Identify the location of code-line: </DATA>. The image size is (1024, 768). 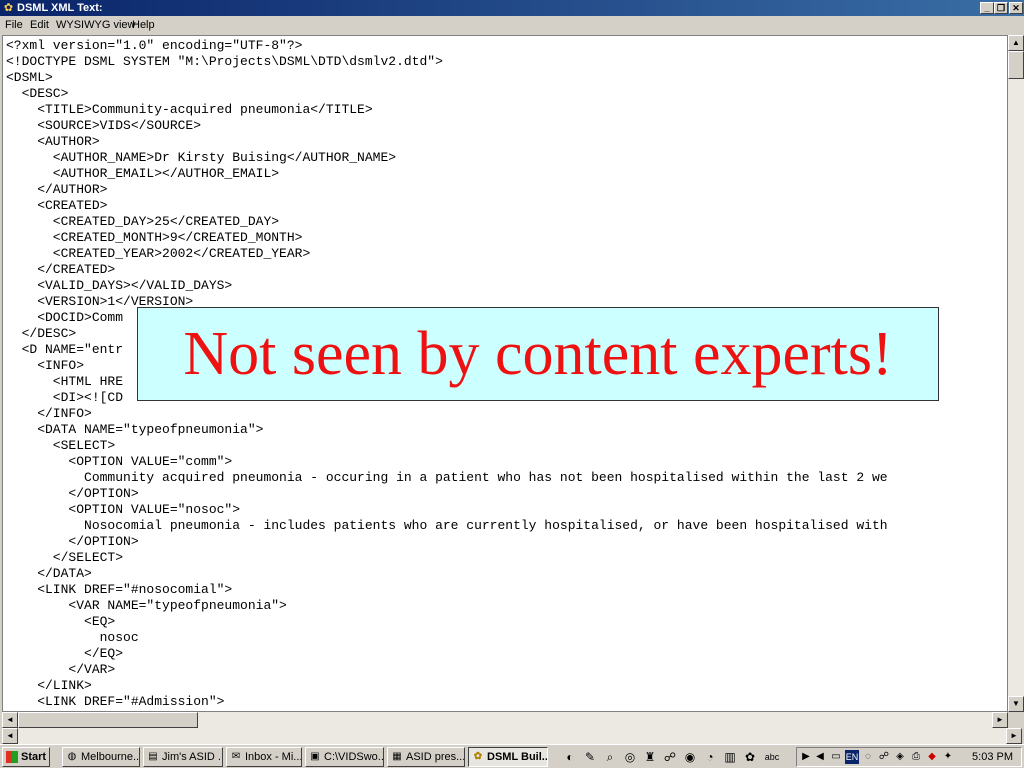
(49, 573).